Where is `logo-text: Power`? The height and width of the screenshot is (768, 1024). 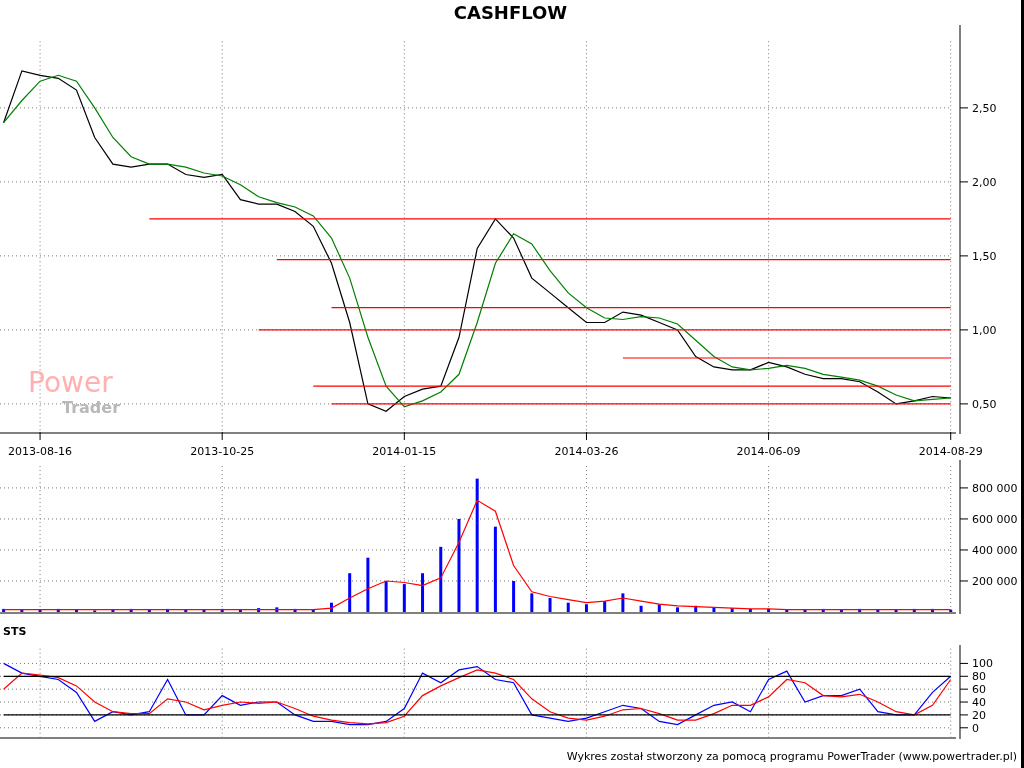 logo-text: Power is located at coordinates (70, 382).